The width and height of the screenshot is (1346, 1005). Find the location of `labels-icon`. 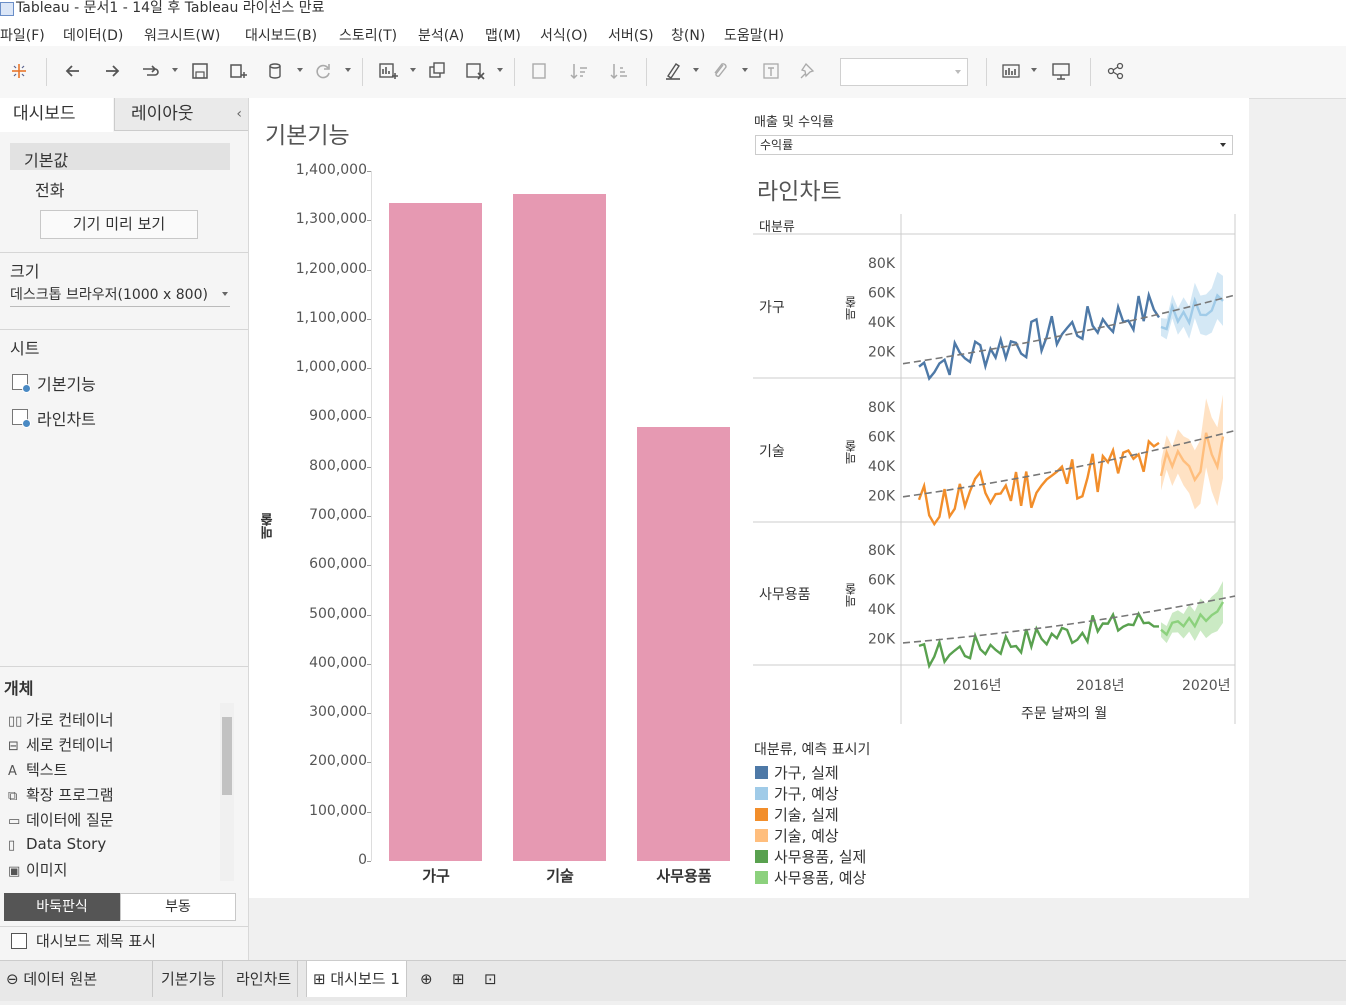

labels-icon is located at coordinates (771, 71).